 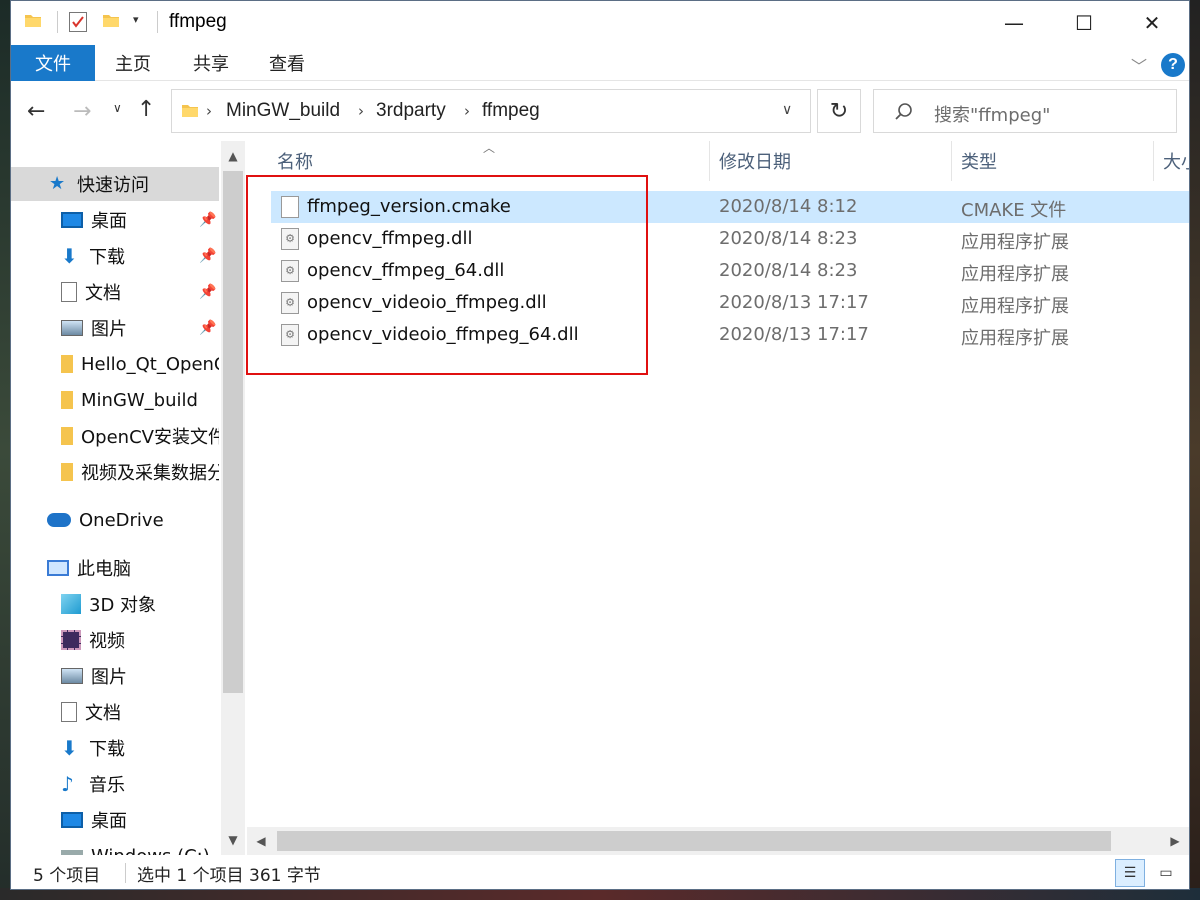 I want to click on sidebar-item-pc-pictures: 图片, so click(x=115, y=676).